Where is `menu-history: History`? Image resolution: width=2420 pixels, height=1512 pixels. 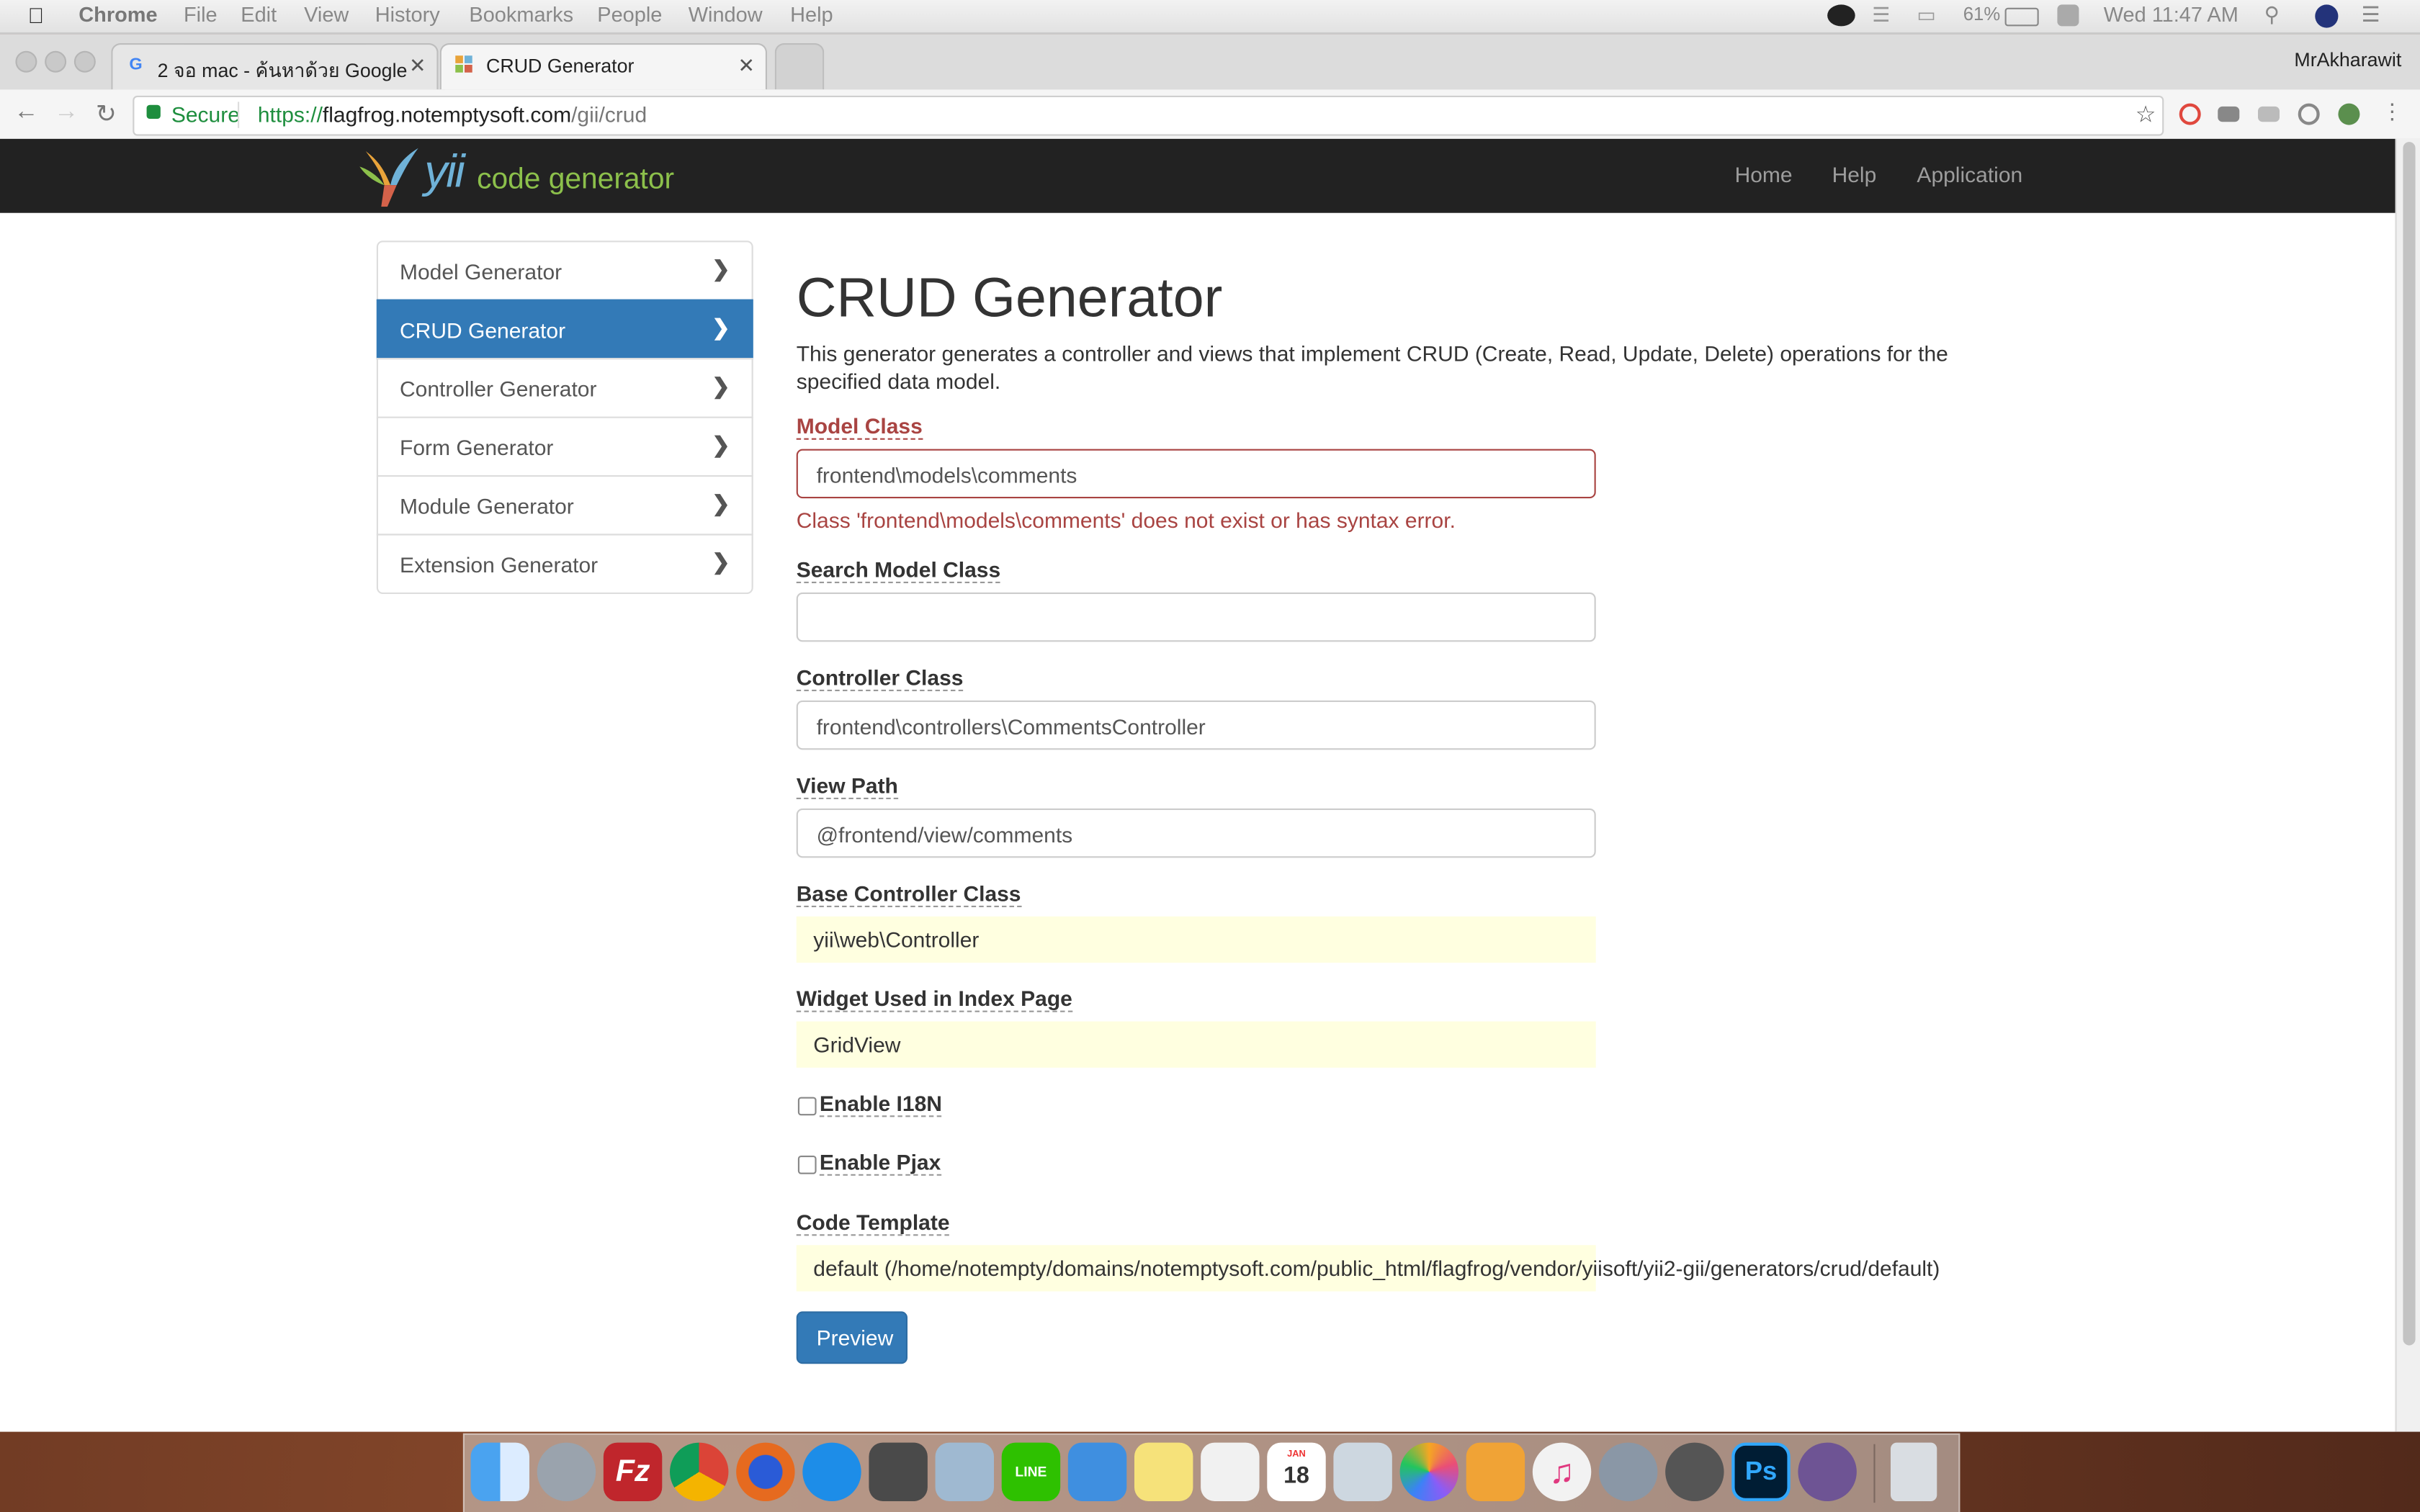
menu-history: History is located at coordinates (407, 14).